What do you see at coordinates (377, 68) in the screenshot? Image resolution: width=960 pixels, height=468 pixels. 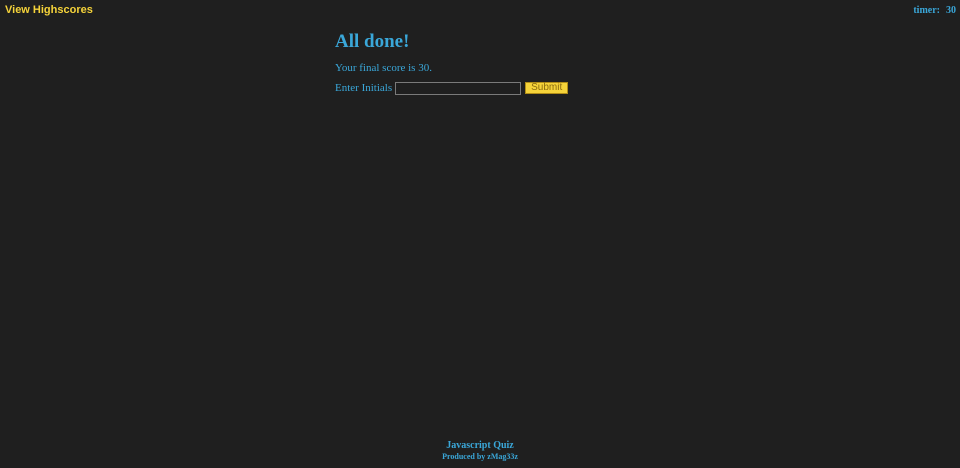 I see `final-score-prefix: Your final score is` at bounding box center [377, 68].